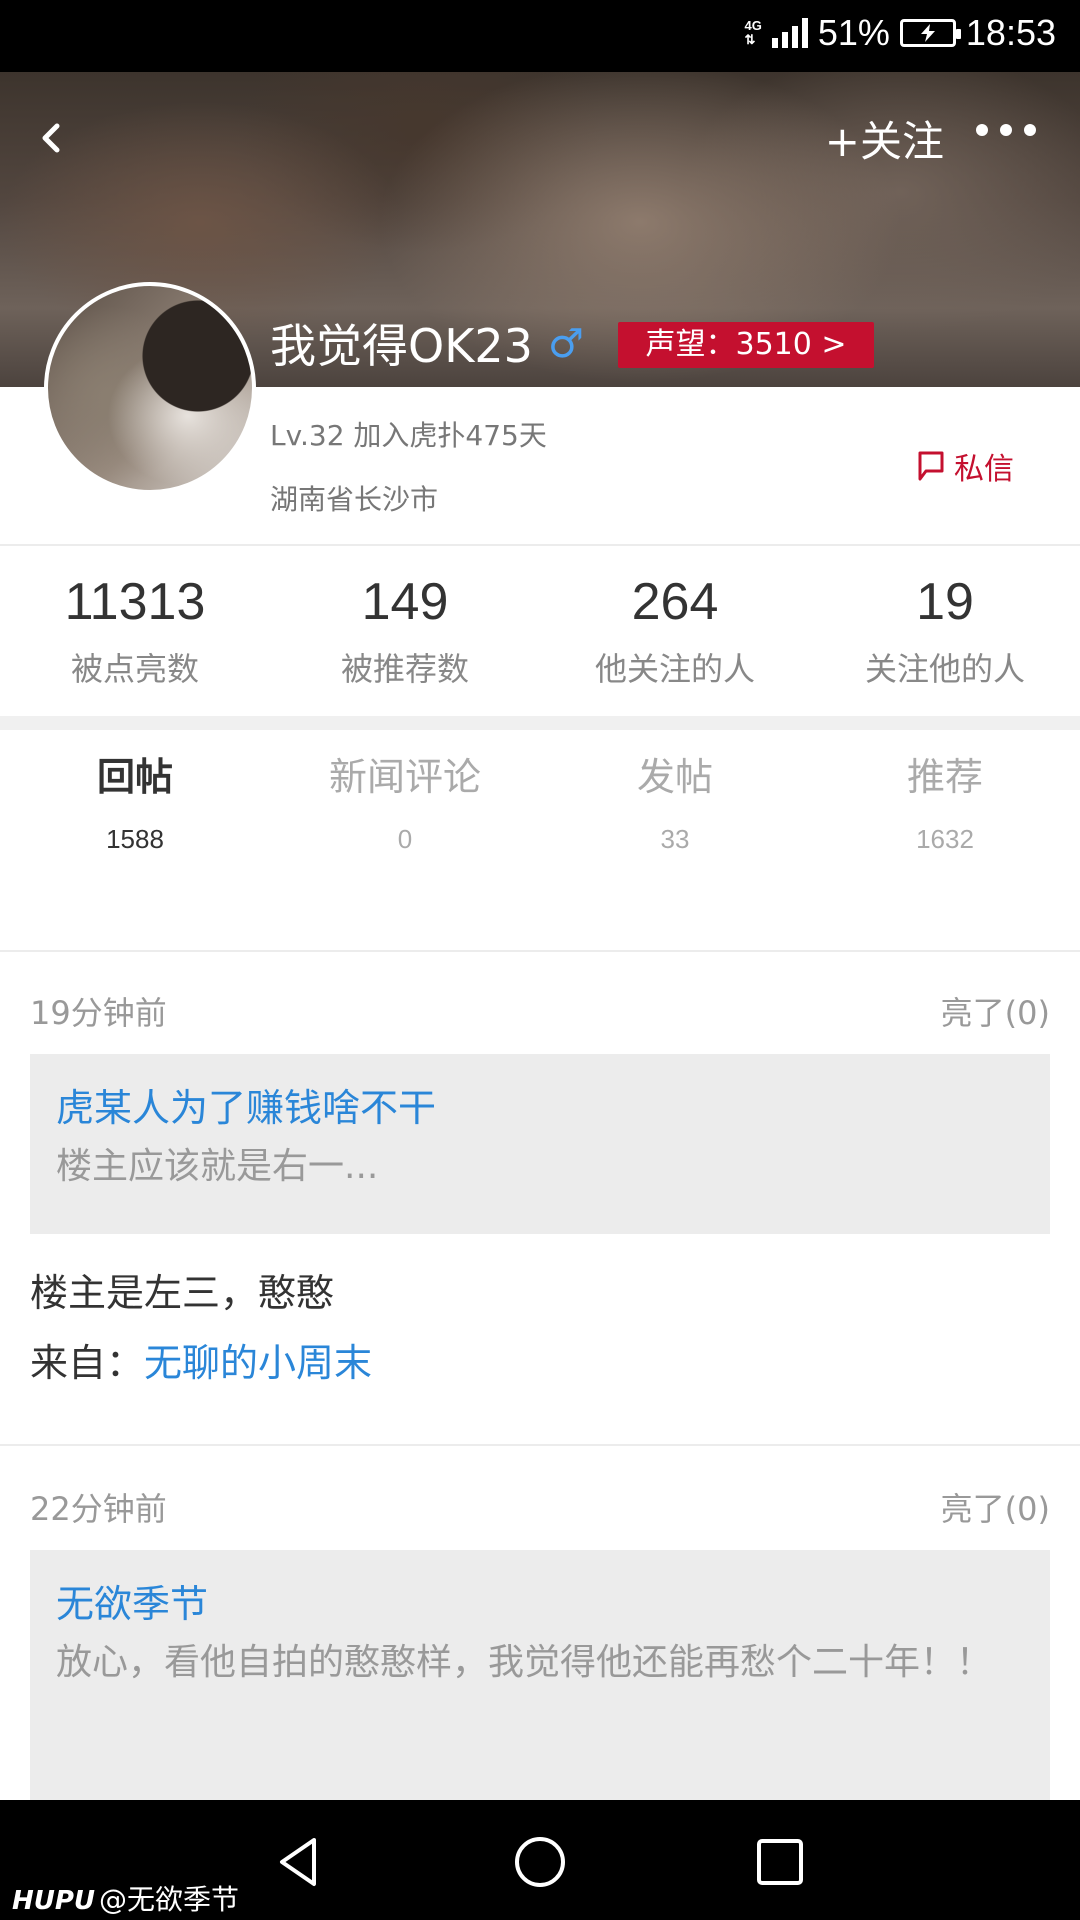 Image resolution: width=1080 pixels, height=1920 pixels. I want to click on source-link: 无聊的小周末, so click(258, 1363).